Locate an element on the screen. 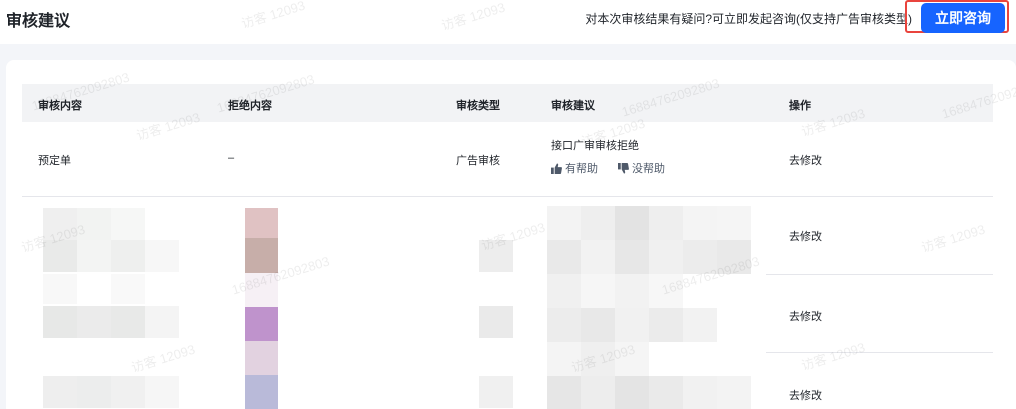  thumb-down-icon is located at coordinates (623, 168).